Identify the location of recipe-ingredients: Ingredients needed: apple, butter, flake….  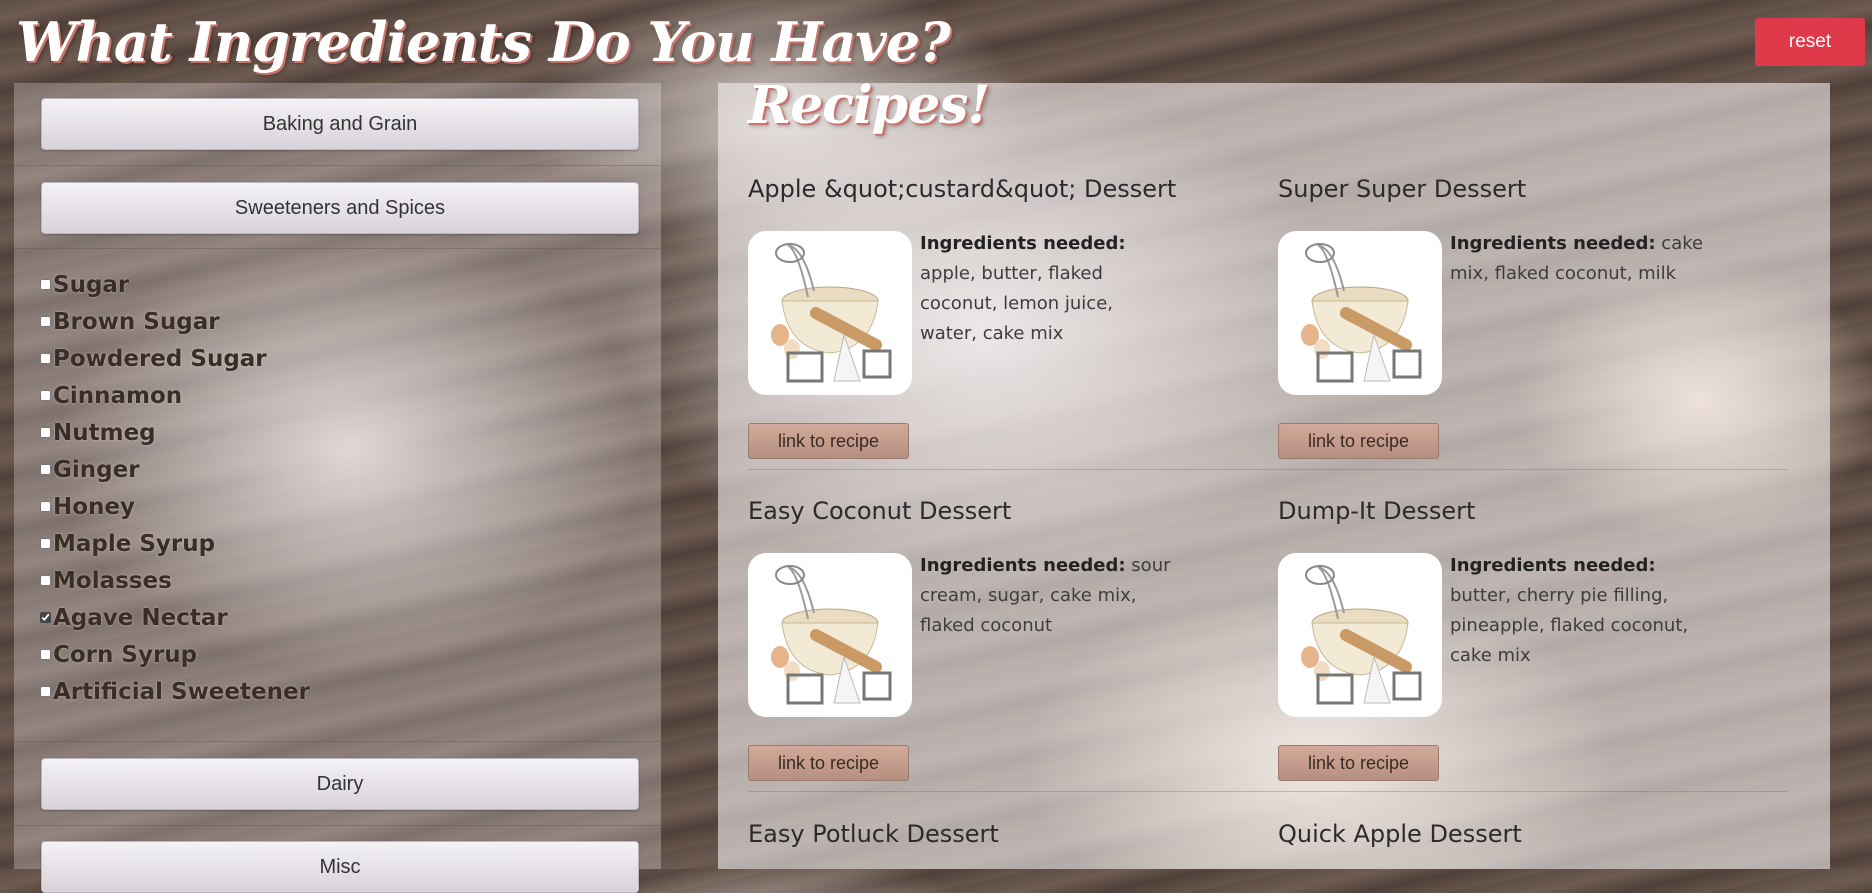
(1047, 289).